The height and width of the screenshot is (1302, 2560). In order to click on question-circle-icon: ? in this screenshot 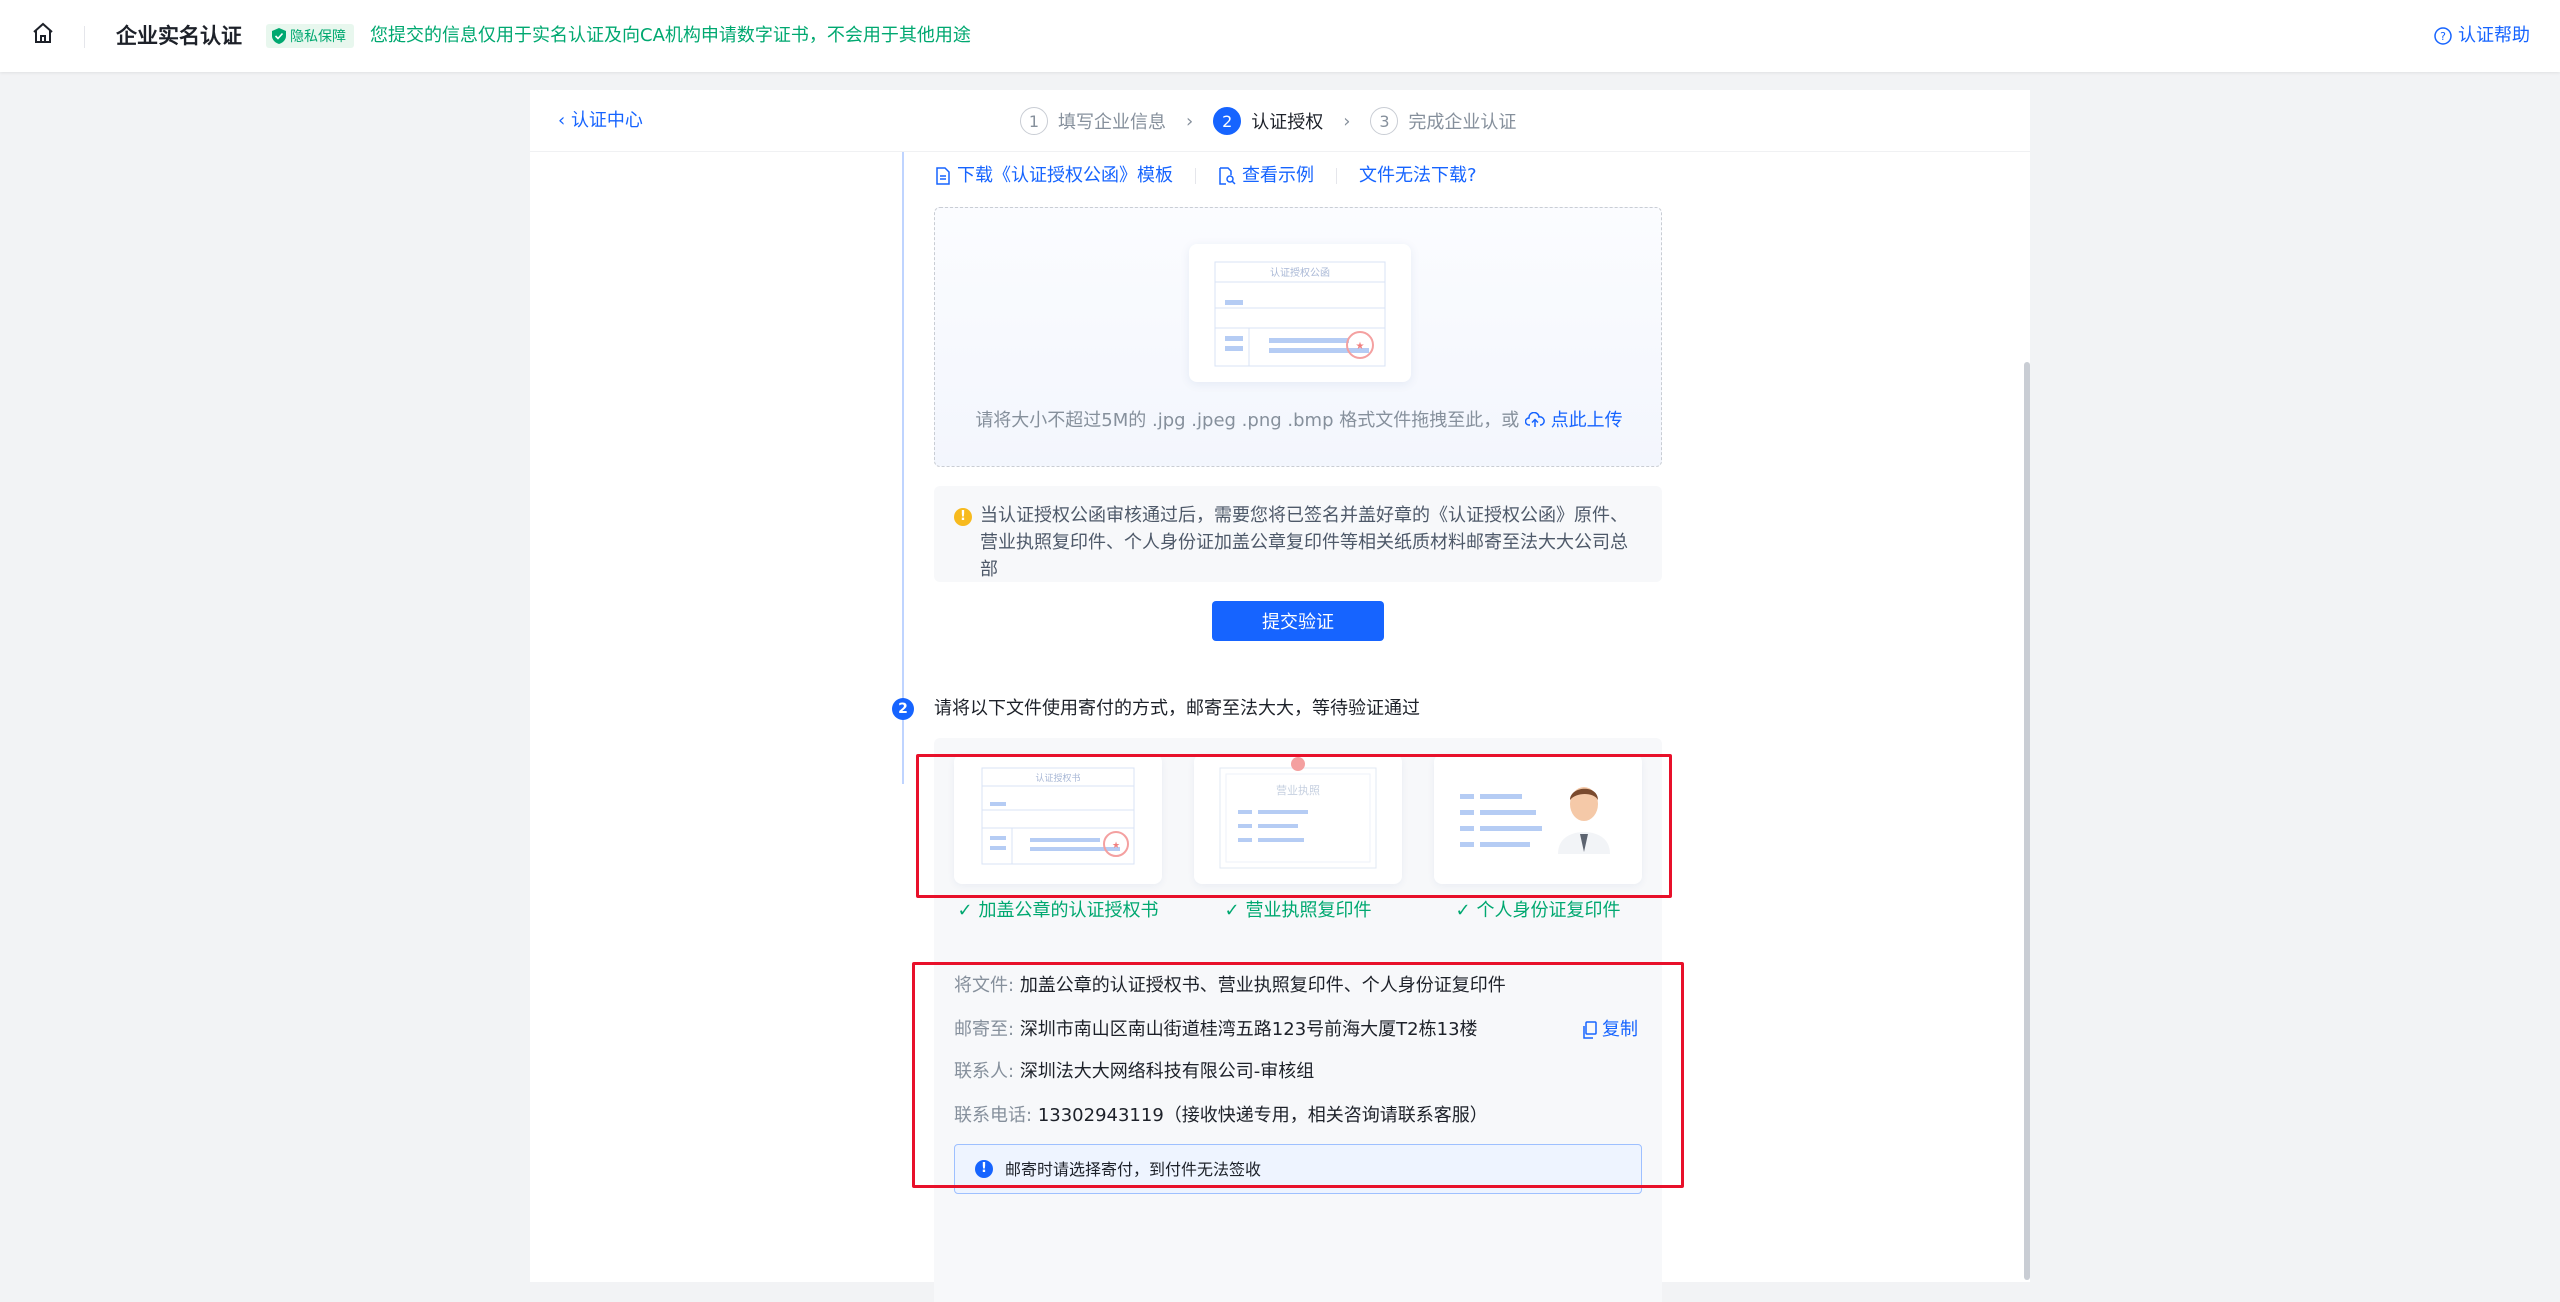, I will do `click(2443, 36)`.